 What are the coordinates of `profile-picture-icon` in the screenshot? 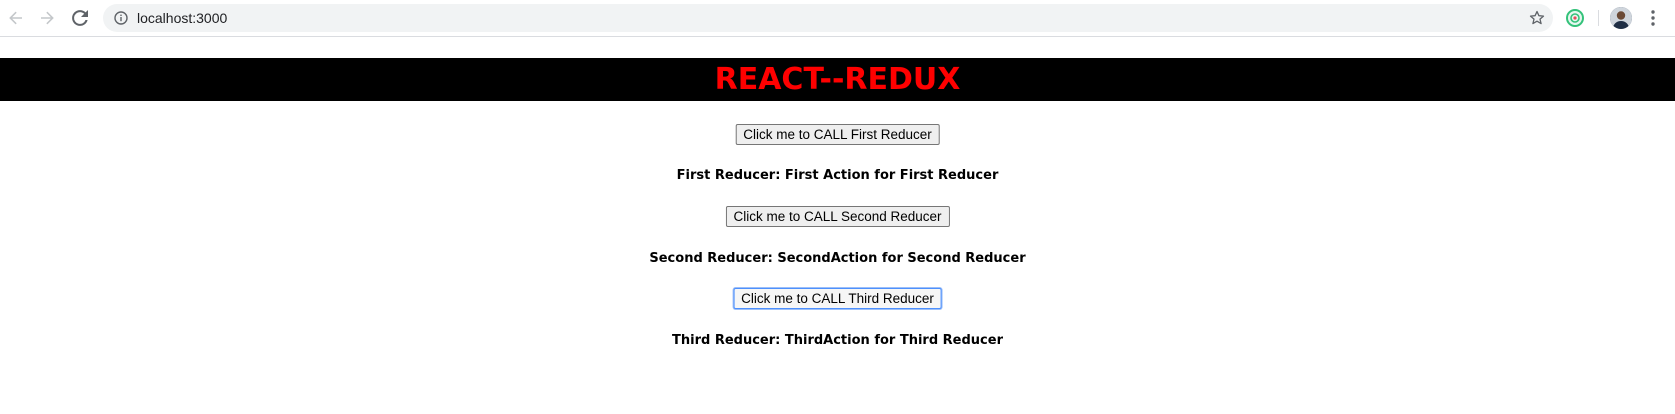 It's located at (1621, 18).